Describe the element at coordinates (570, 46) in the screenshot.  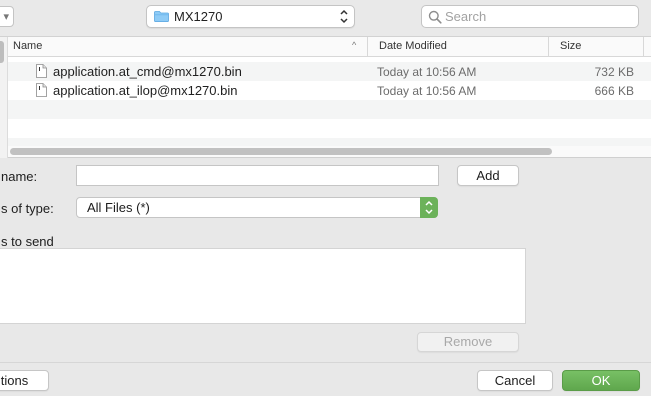
I see `column-size: Size` at that location.